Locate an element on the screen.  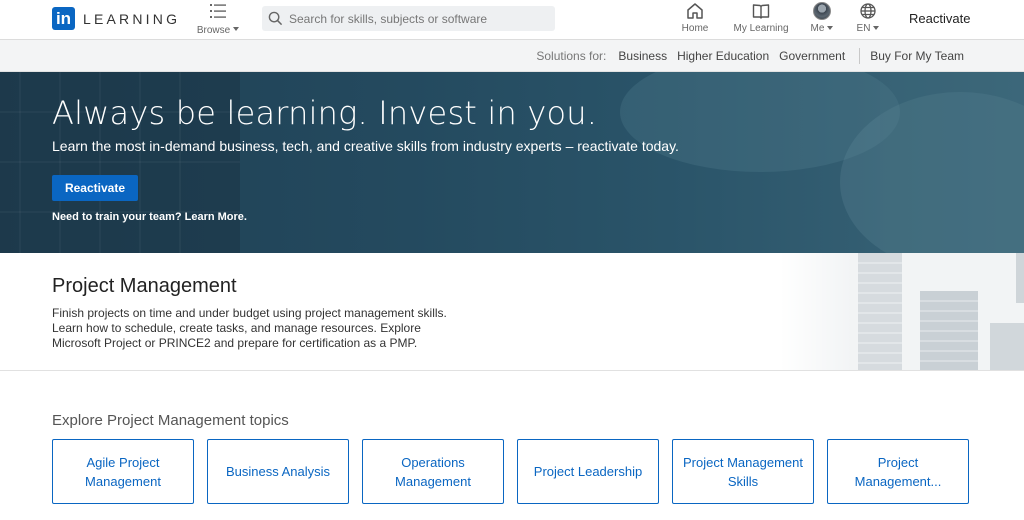
solutions-link-government: Government is located at coordinates (812, 56).